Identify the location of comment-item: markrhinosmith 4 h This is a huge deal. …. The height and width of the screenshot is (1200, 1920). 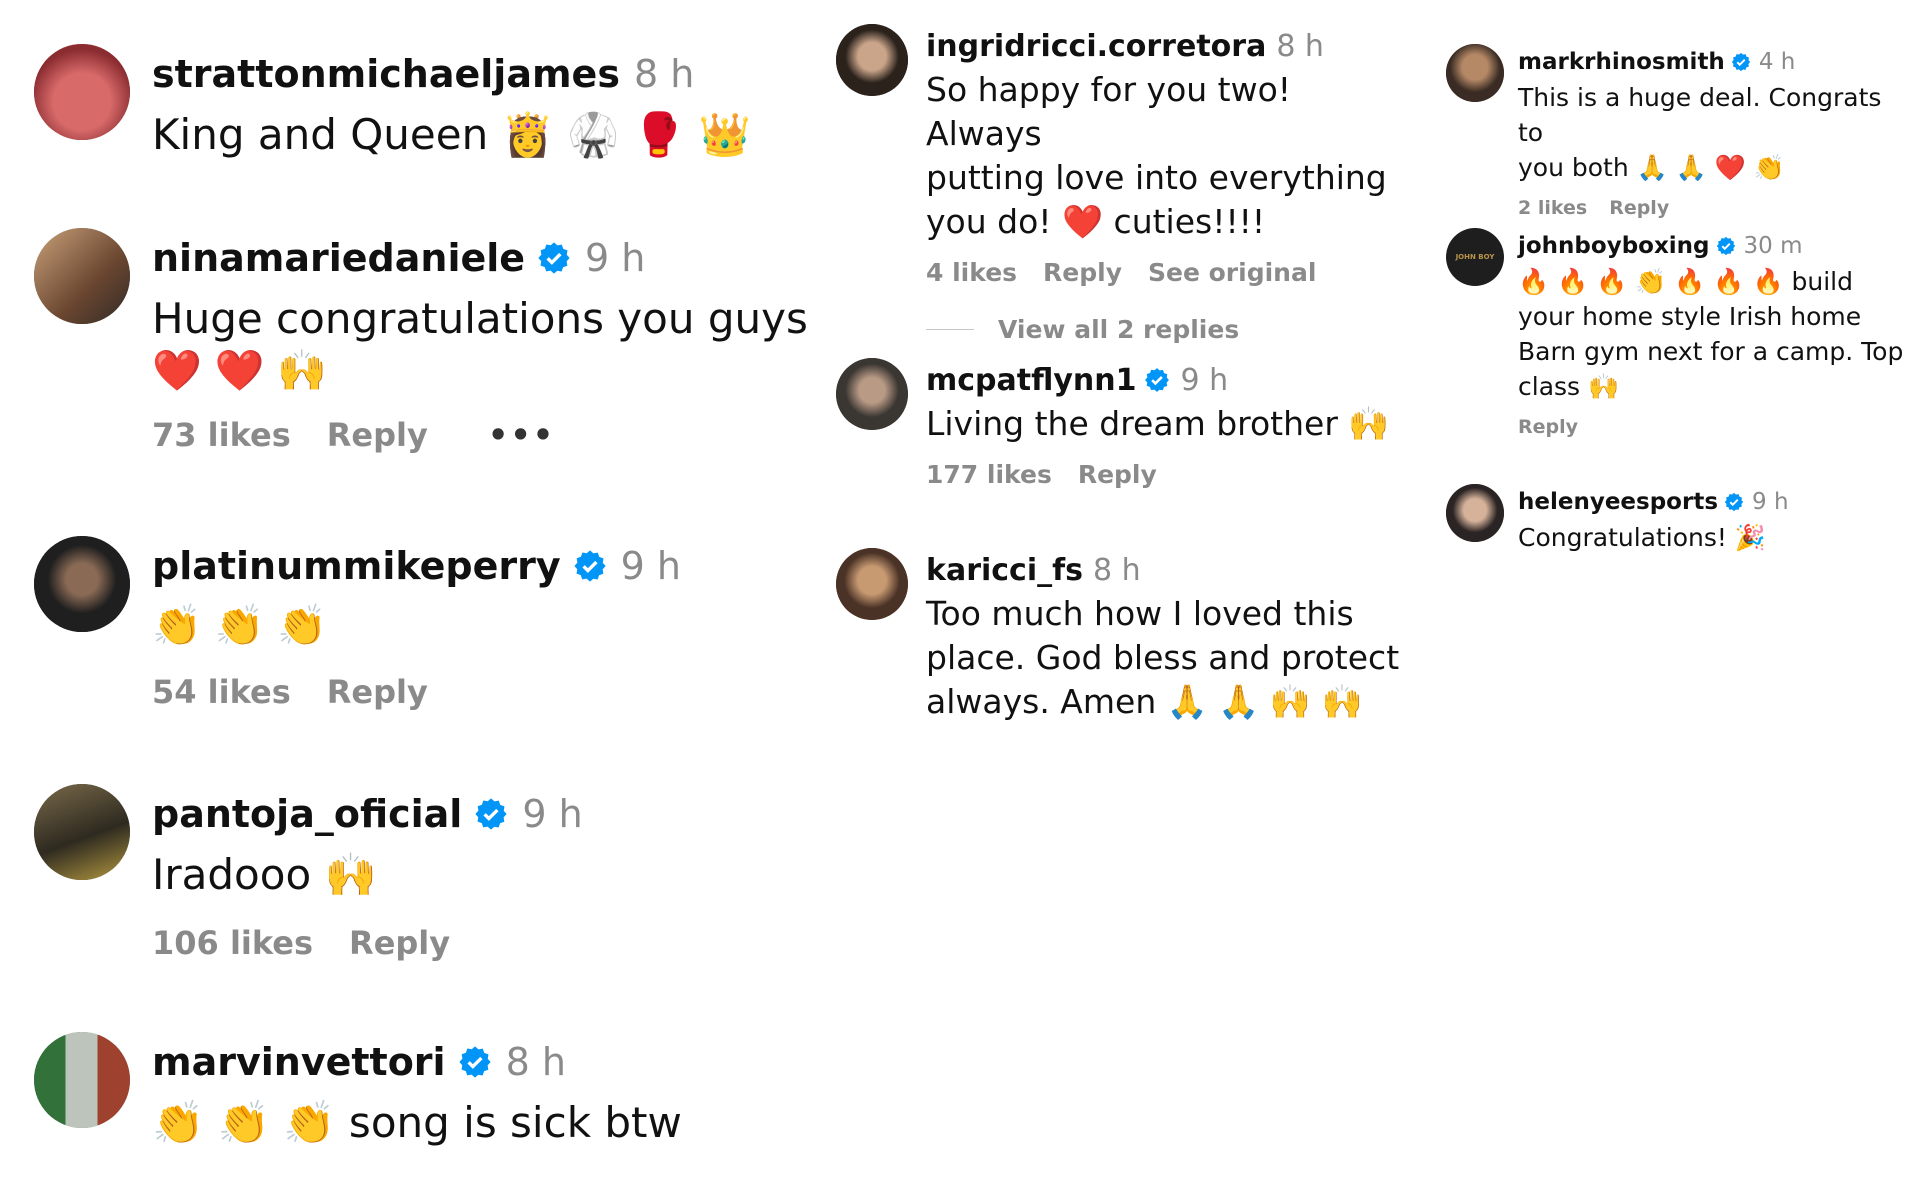
(1676, 131).